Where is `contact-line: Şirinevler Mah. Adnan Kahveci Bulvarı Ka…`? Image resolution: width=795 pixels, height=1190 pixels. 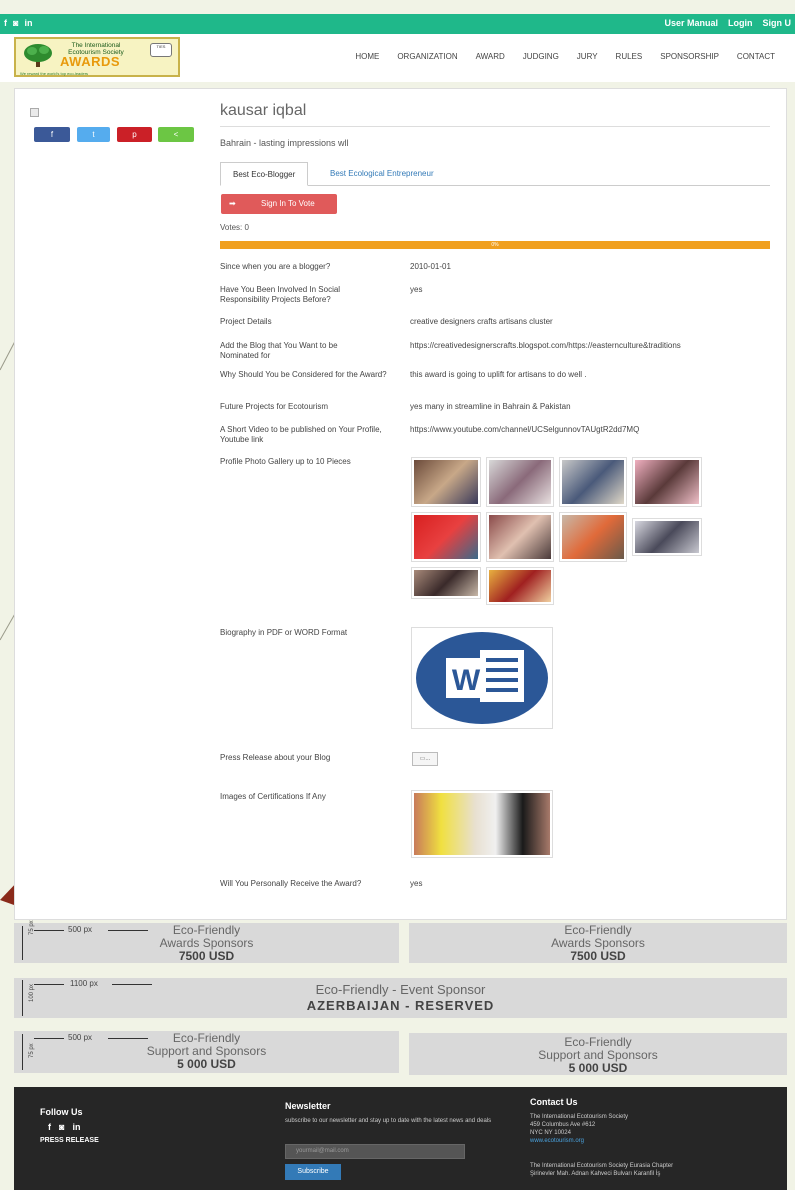
contact-line: Şirinevler Mah. Adnan Kahveci Bulvarı Ka… is located at coordinates (595, 1174).